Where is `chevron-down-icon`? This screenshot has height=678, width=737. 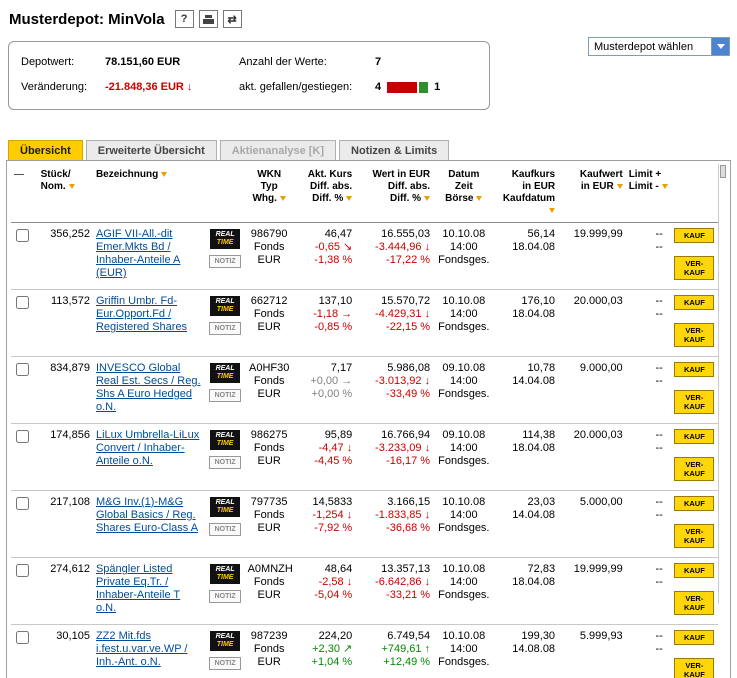 chevron-down-icon is located at coordinates (720, 46).